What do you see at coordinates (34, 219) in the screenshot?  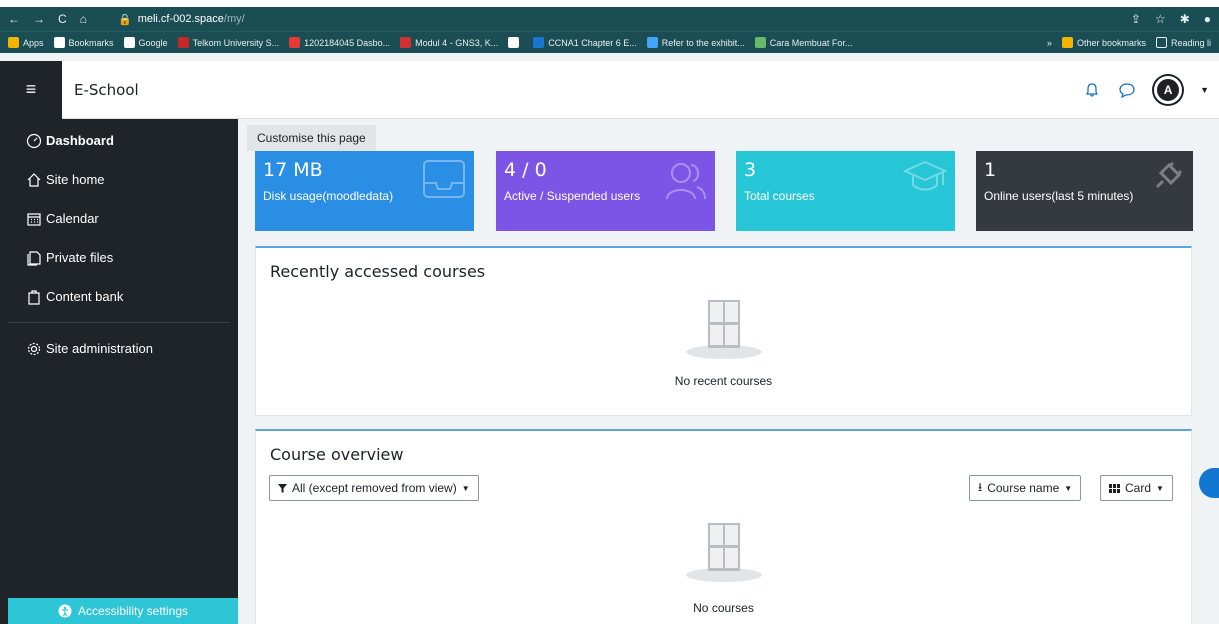 I see `calendar-icon` at bounding box center [34, 219].